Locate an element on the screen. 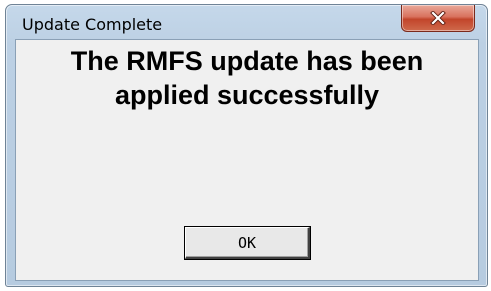 This screenshot has width=491, height=291. message-line-1: The RMFS update has been is located at coordinates (247, 61).